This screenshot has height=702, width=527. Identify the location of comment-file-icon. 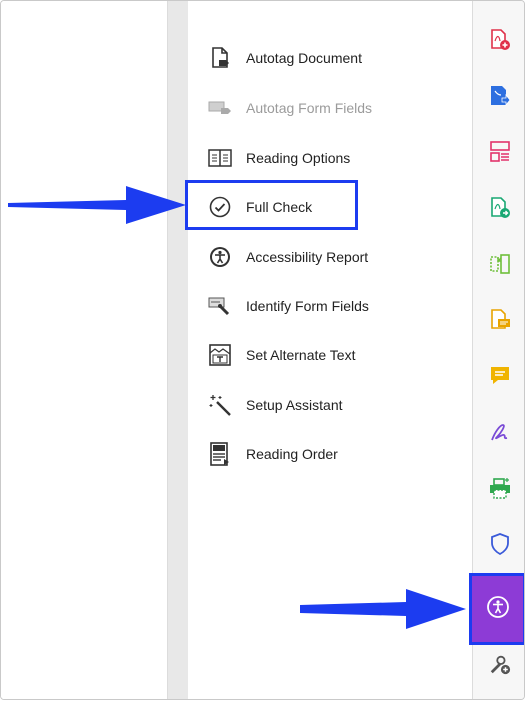
(500, 320).